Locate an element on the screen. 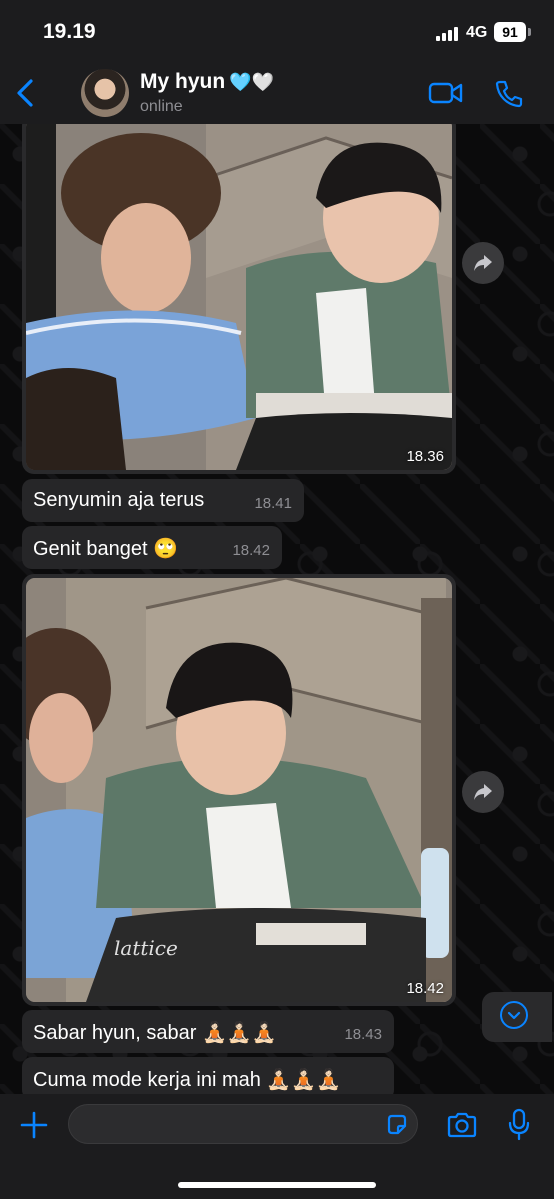 Image resolution: width=554 pixels, height=1199 pixels. text-message: Cuma mode kerja ini mah 🧘🏻🧘🏻🧘🏻 is located at coordinates (208, 1075).